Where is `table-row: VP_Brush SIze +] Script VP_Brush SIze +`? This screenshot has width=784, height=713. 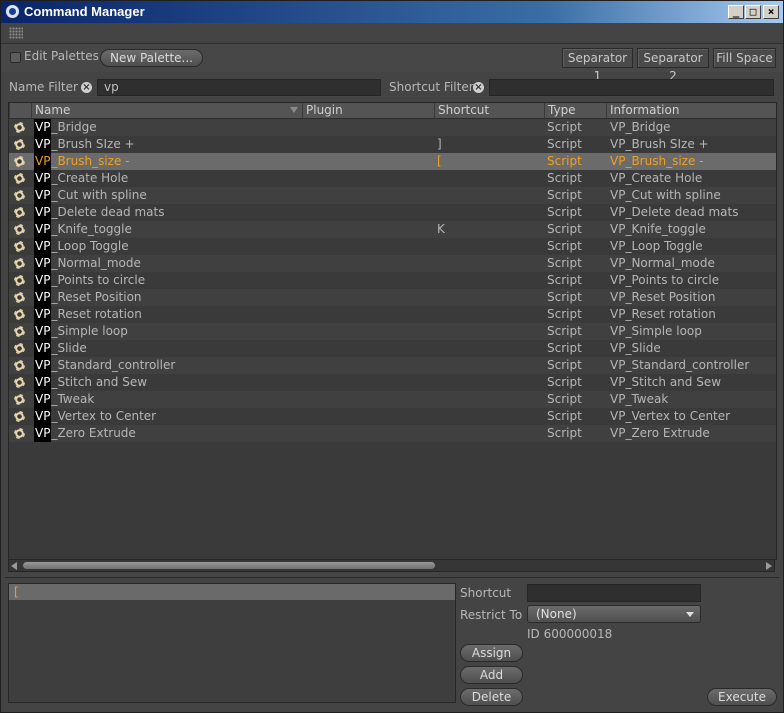
table-row: VP_Brush SIze +] Script VP_Brush SIze + is located at coordinates (392, 144).